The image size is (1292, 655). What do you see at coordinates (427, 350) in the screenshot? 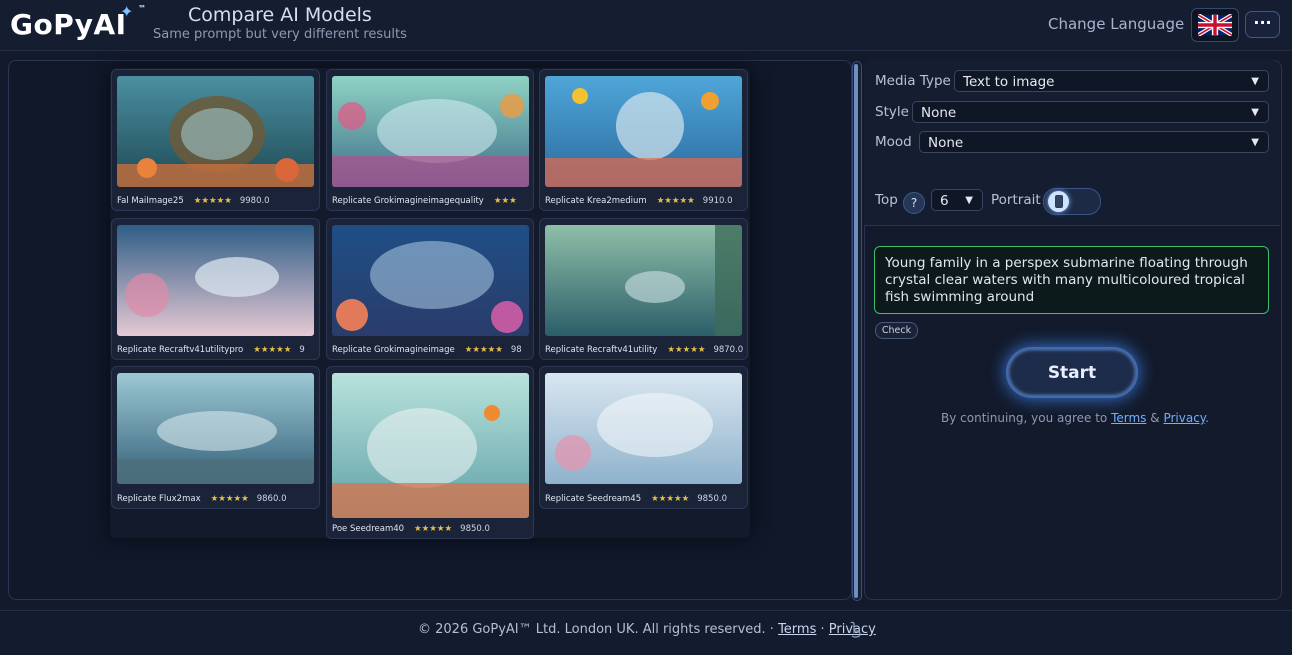
I see `result-caption: Replicate Grokimagineimage ★★★★★ 98` at bounding box center [427, 350].